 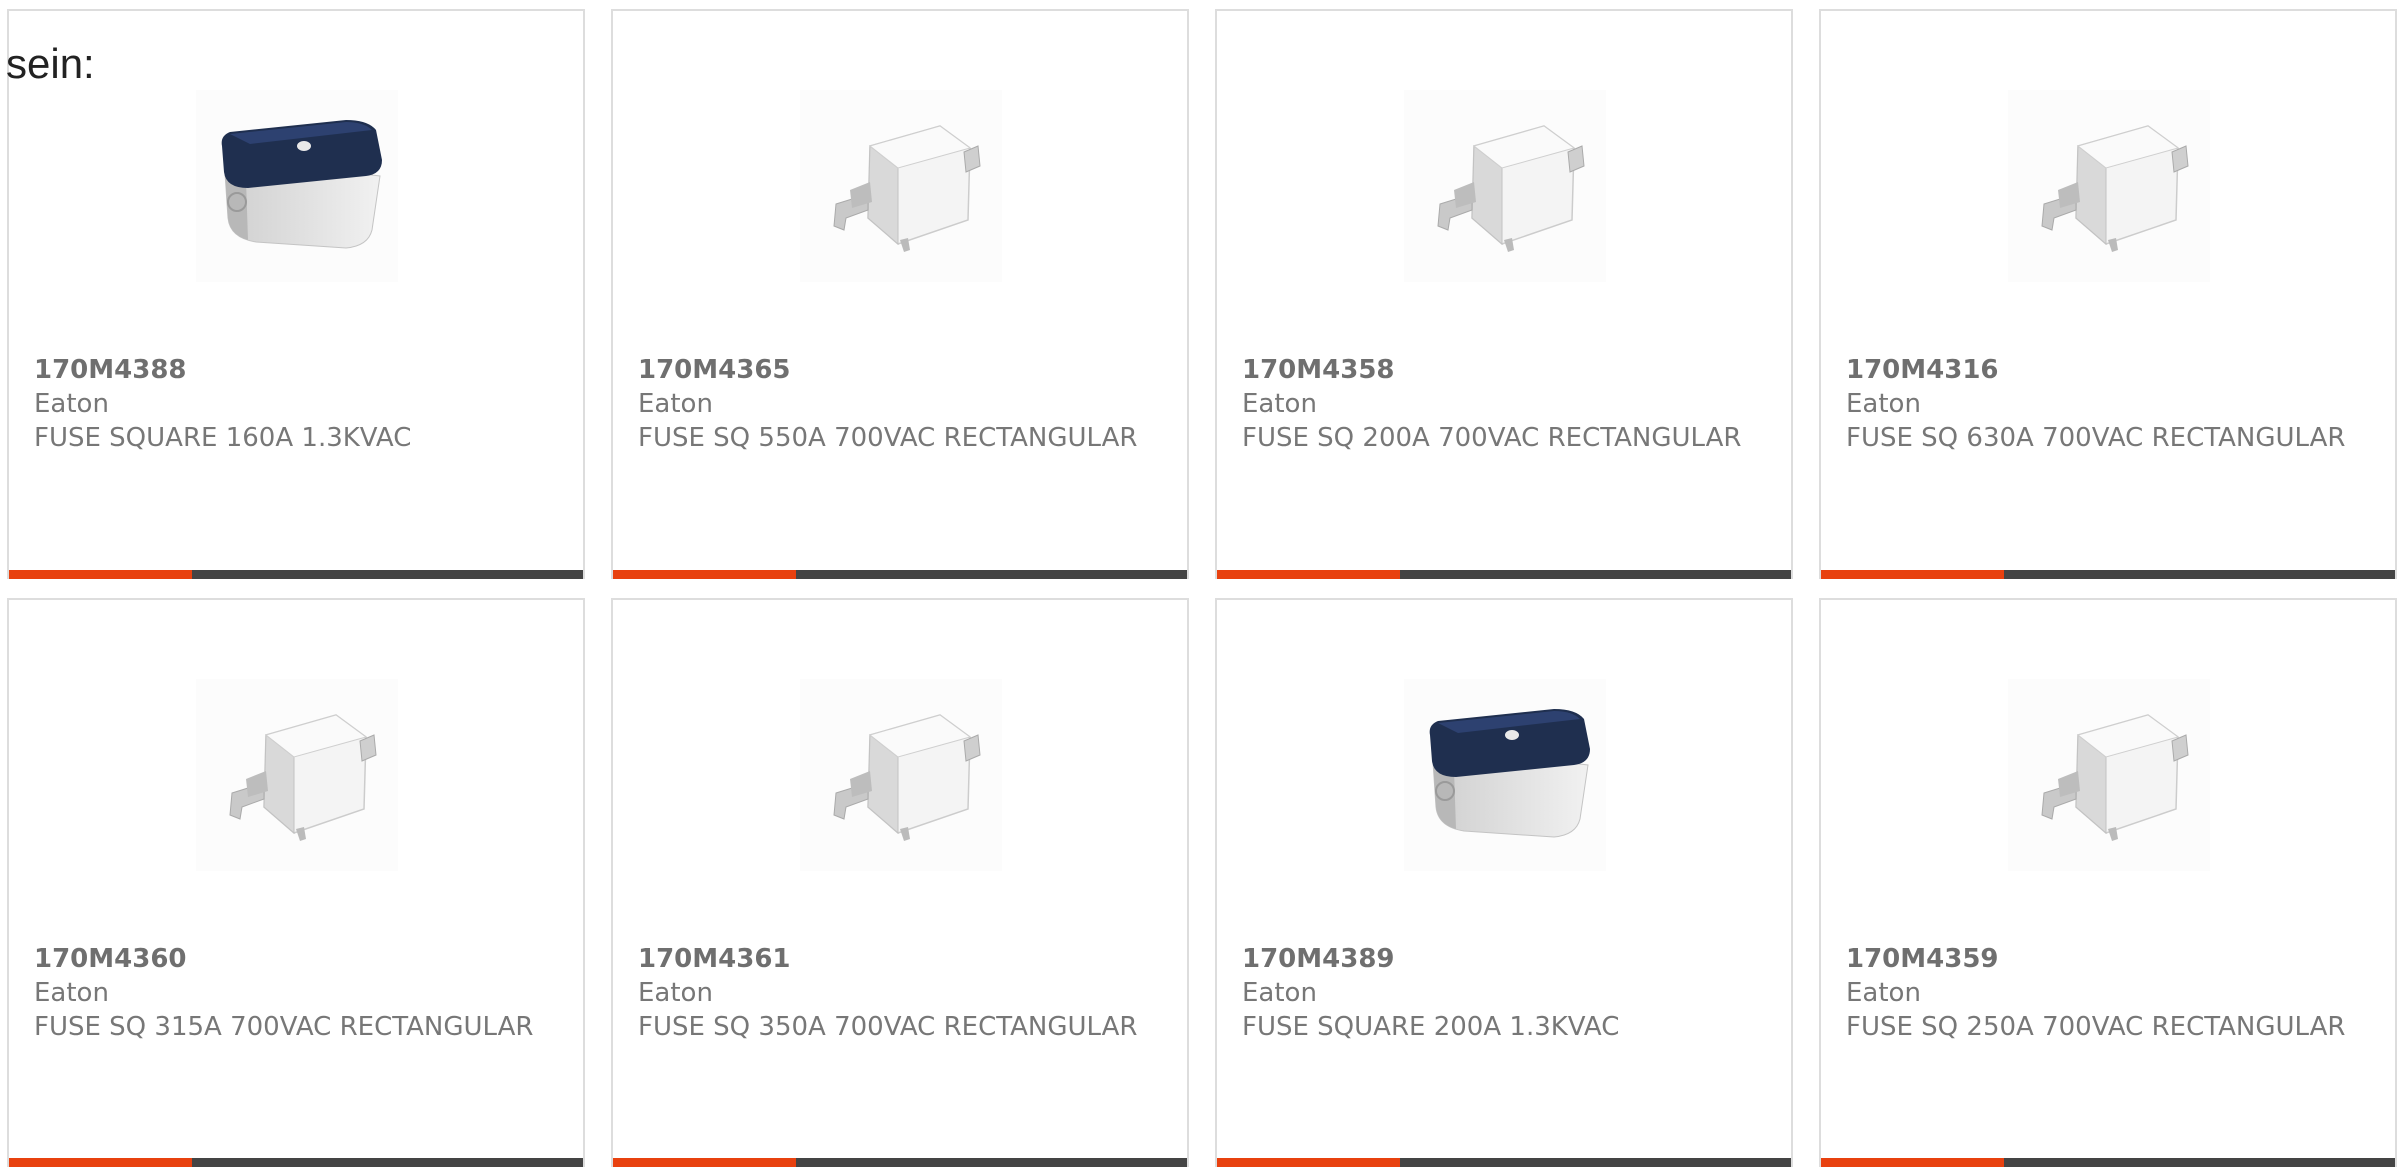 I want to click on product-part-number: 170M4365, so click(x=898, y=370).